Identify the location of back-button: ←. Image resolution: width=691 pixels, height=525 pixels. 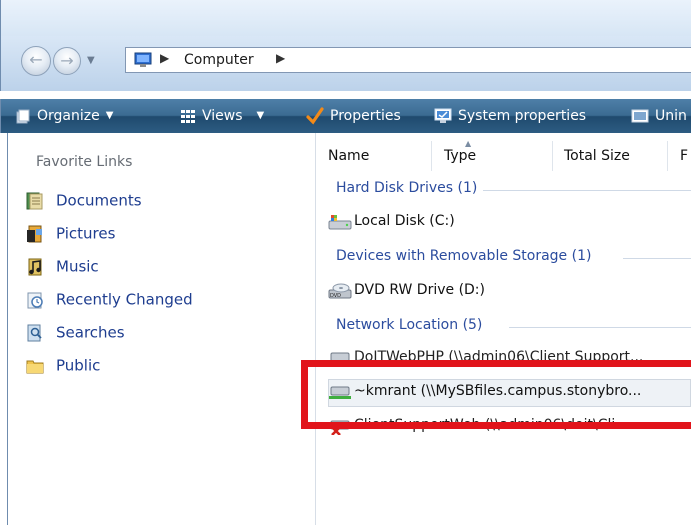
(36, 61).